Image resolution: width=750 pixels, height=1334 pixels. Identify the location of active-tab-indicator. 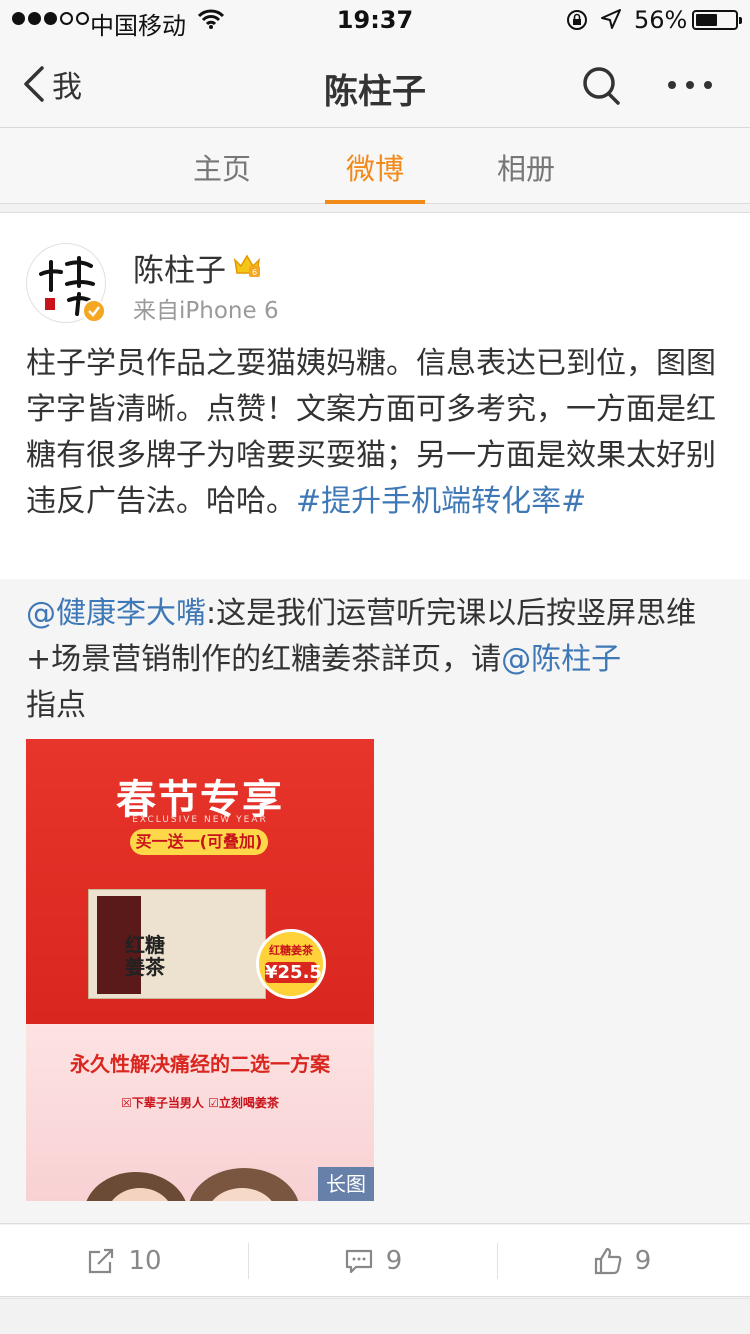
(375, 202).